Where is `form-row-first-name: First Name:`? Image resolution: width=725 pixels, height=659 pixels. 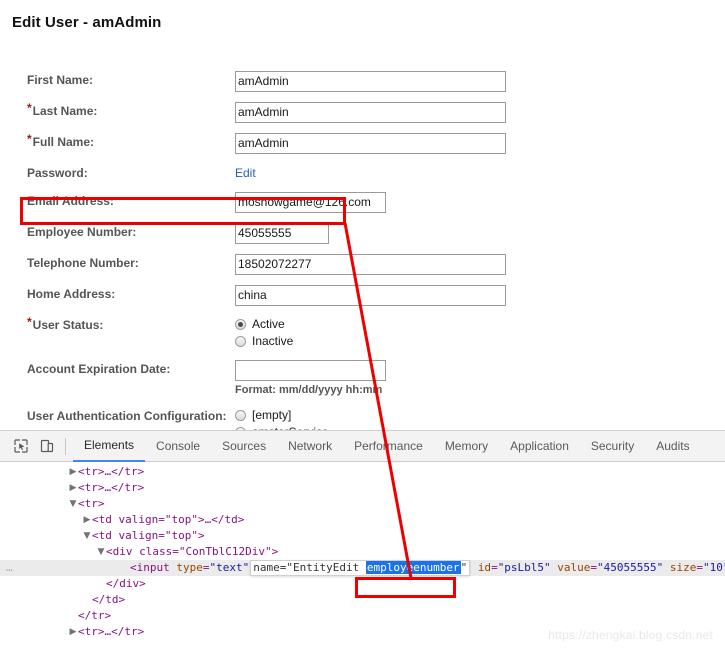 form-row-first-name: First Name: is located at coordinates (362, 81).